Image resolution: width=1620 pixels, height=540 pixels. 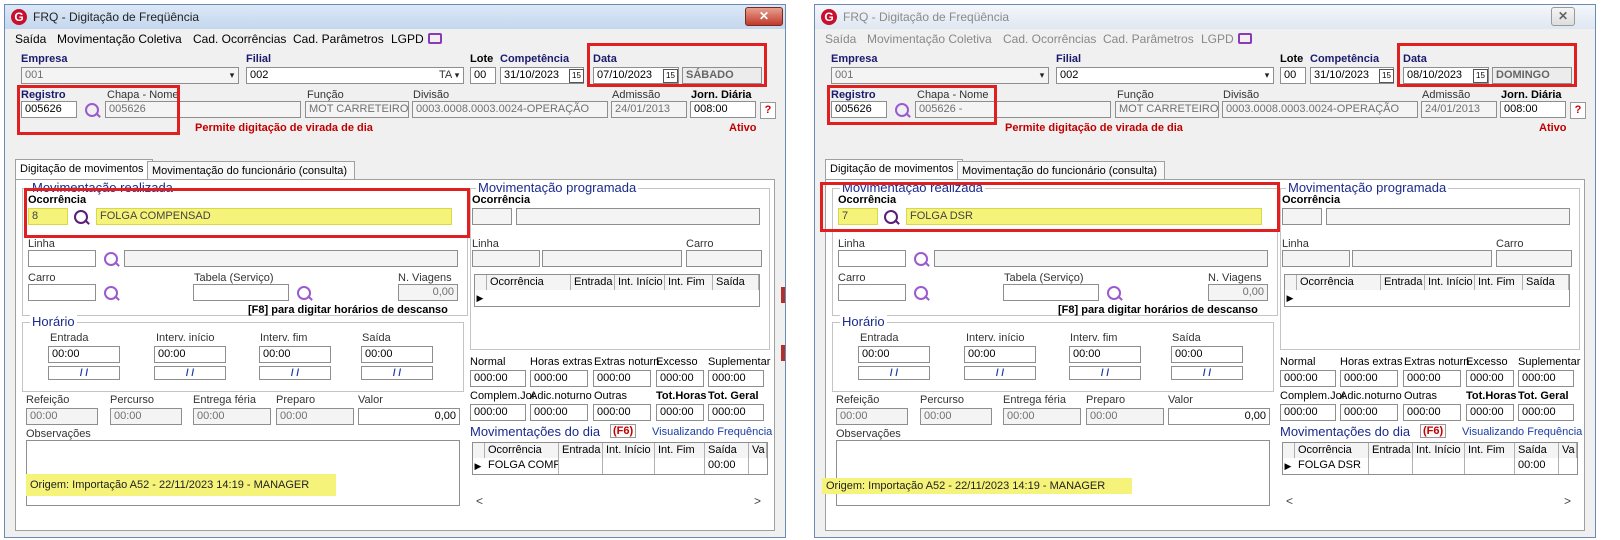 I want to click on saida-field: 00:00, so click(x=1207, y=354).